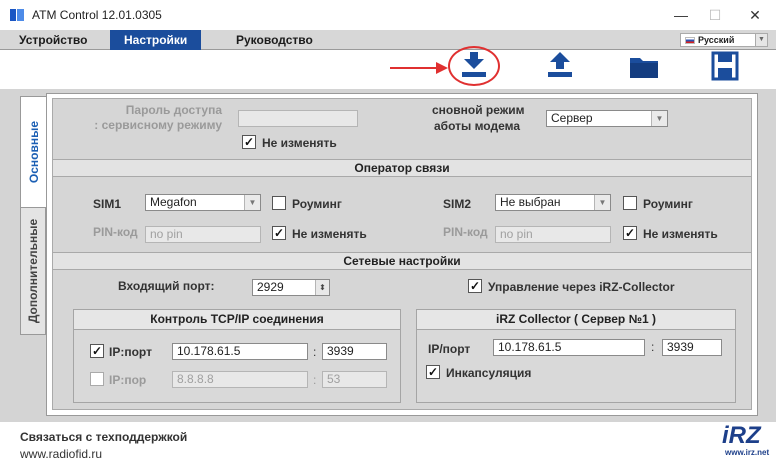  What do you see at coordinates (644, 66) in the screenshot?
I see `folder-icon` at bounding box center [644, 66].